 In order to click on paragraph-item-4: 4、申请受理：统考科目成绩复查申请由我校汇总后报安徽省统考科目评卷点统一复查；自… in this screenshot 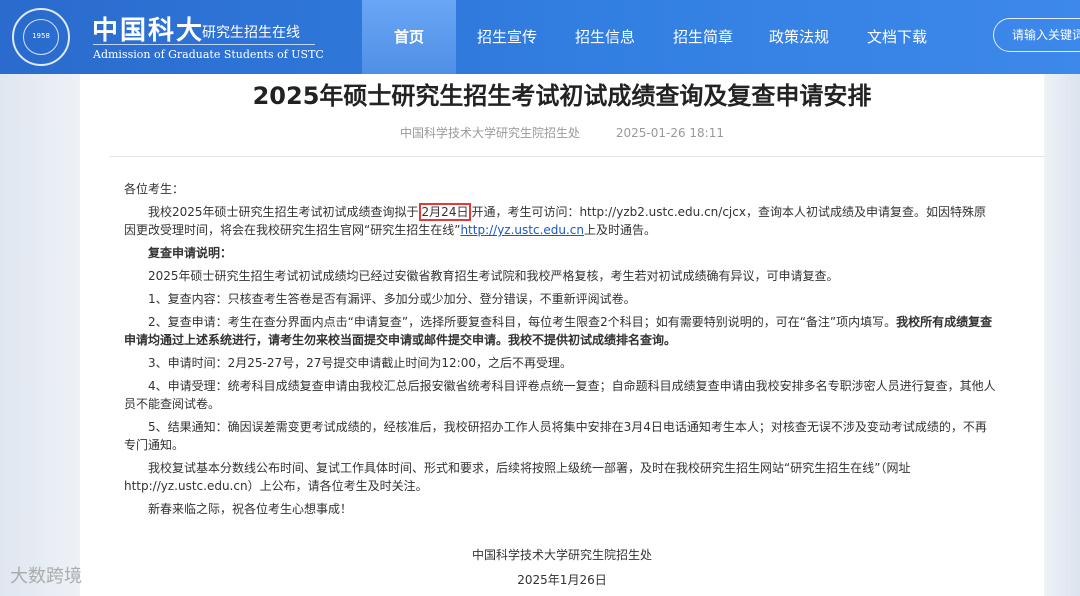, I will do `click(560, 395)`.